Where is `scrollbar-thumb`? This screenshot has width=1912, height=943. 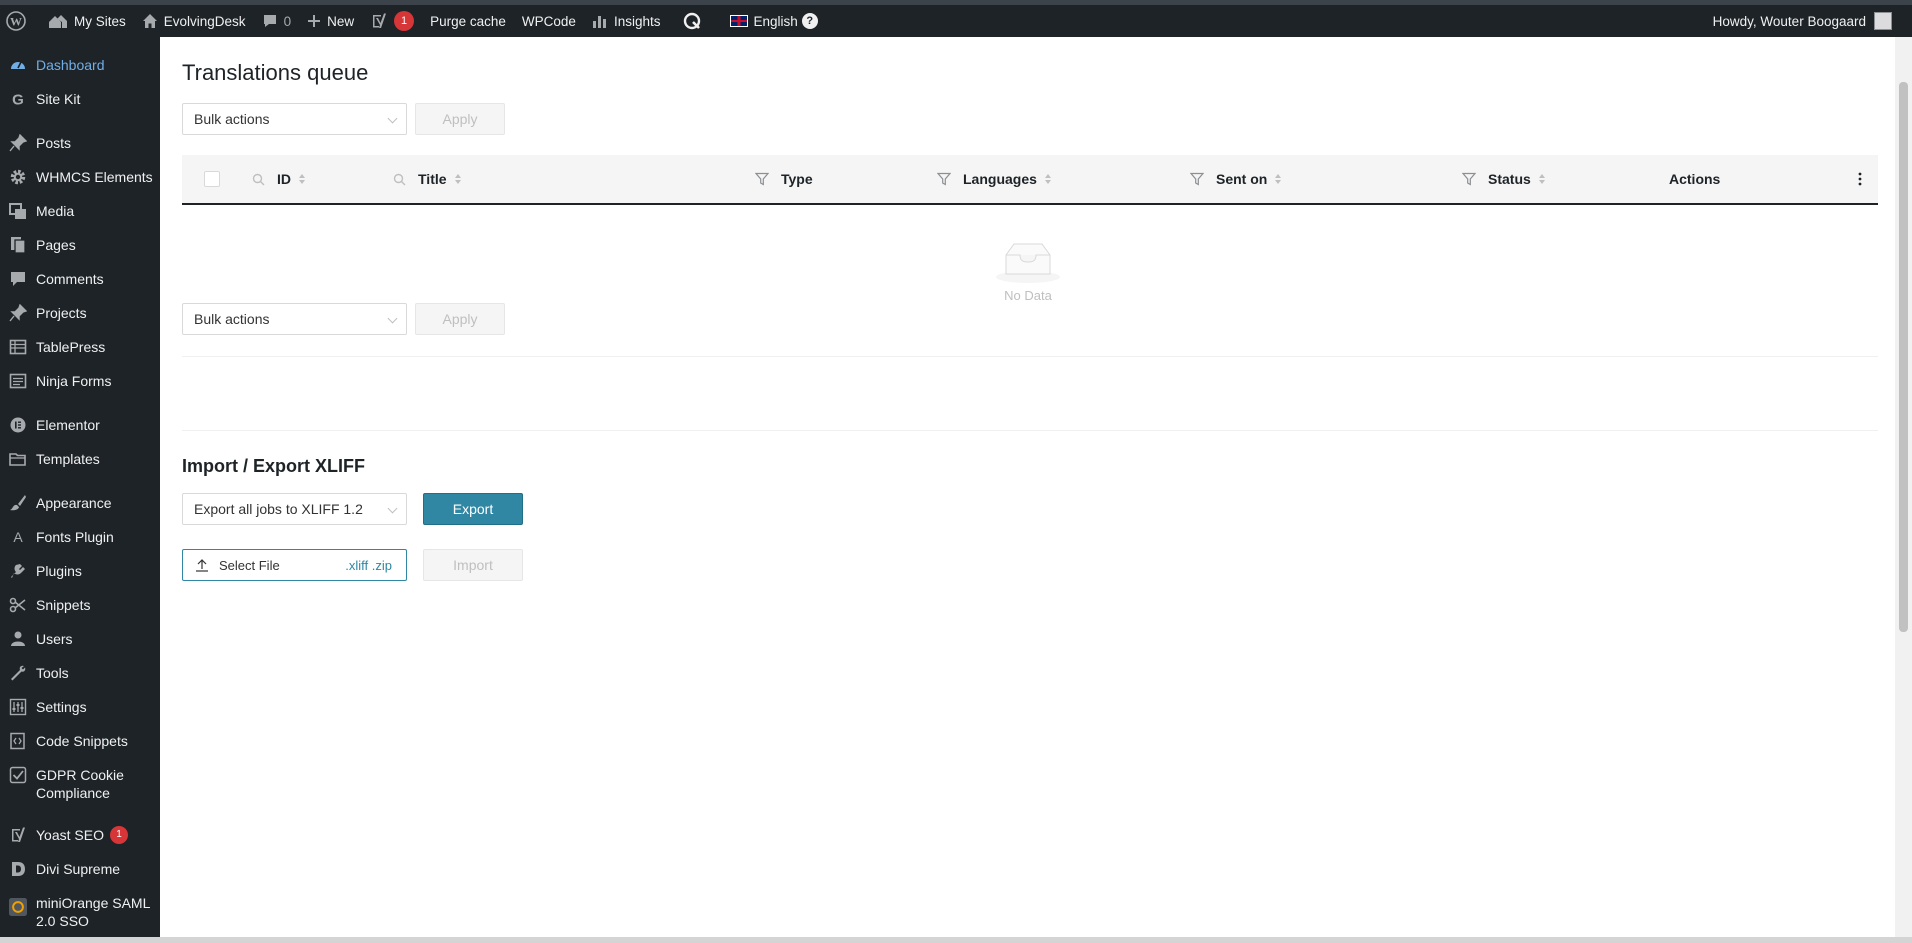
scrollbar-thumb is located at coordinates (1903, 357).